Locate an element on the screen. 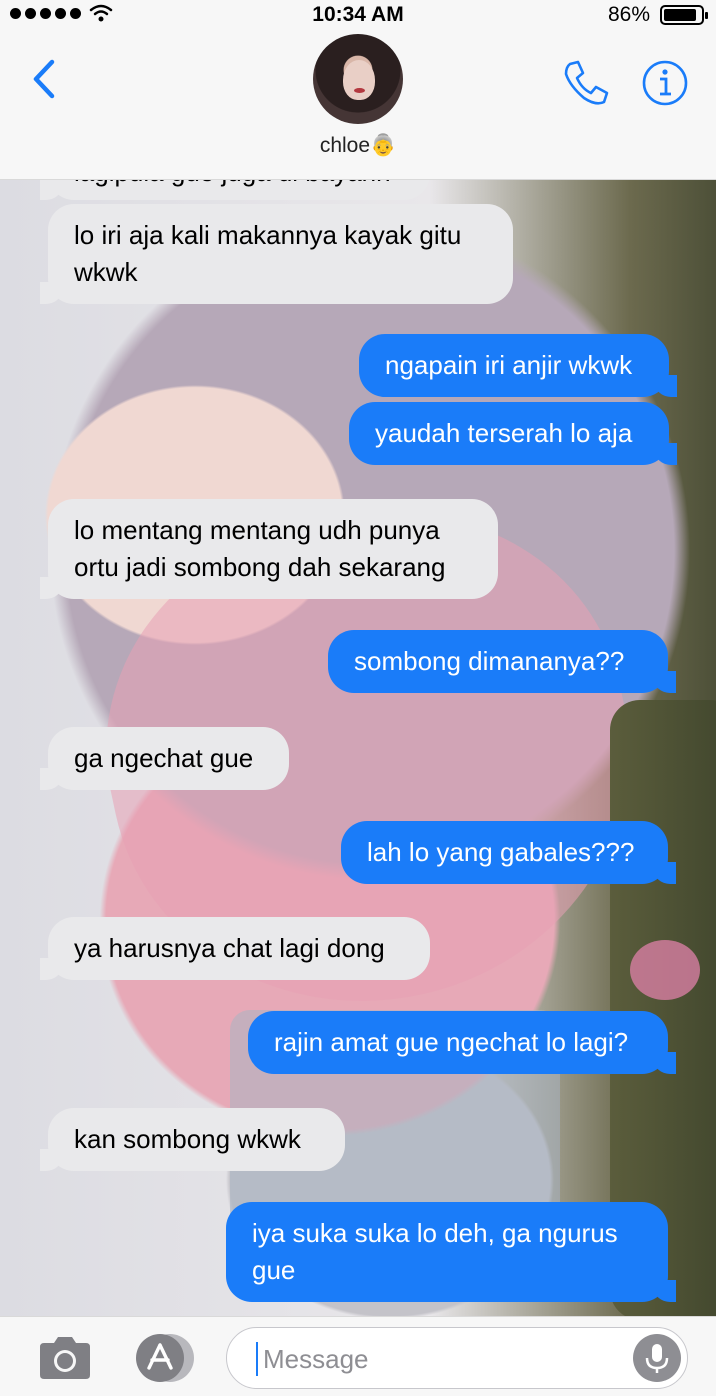 Image resolution: width=716 pixels, height=1396 pixels. back-button is located at coordinates (46, 79).